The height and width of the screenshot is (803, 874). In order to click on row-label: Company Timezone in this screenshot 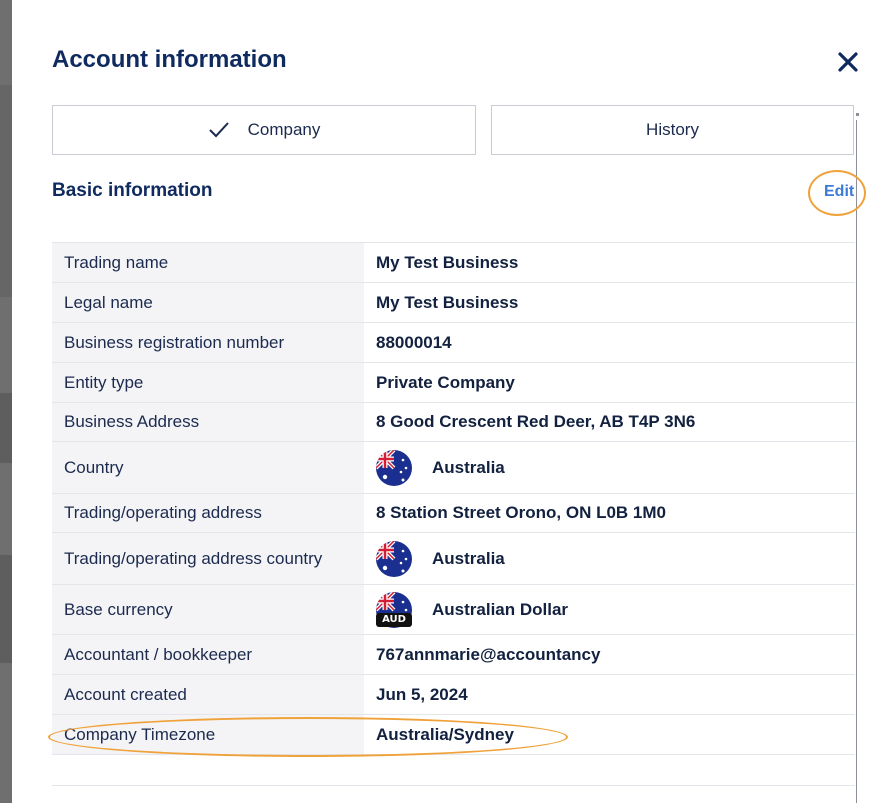, I will do `click(208, 734)`.